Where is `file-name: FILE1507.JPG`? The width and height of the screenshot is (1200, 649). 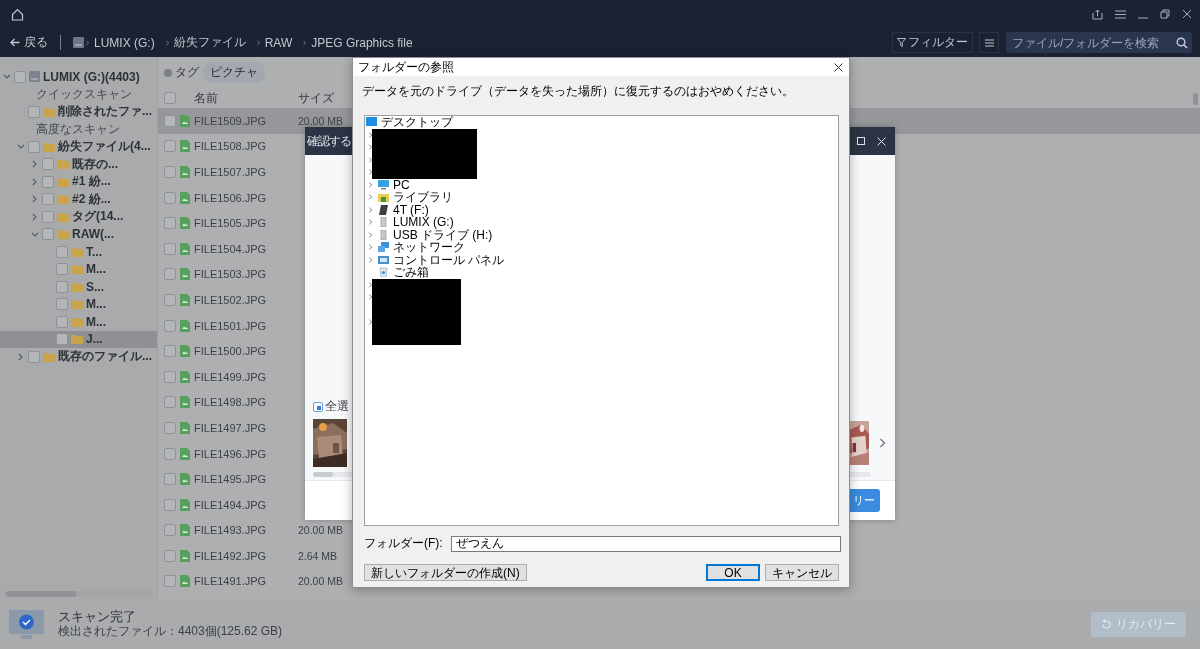
file-name: FILE1507.JPG is located at coordinates (231, 172).